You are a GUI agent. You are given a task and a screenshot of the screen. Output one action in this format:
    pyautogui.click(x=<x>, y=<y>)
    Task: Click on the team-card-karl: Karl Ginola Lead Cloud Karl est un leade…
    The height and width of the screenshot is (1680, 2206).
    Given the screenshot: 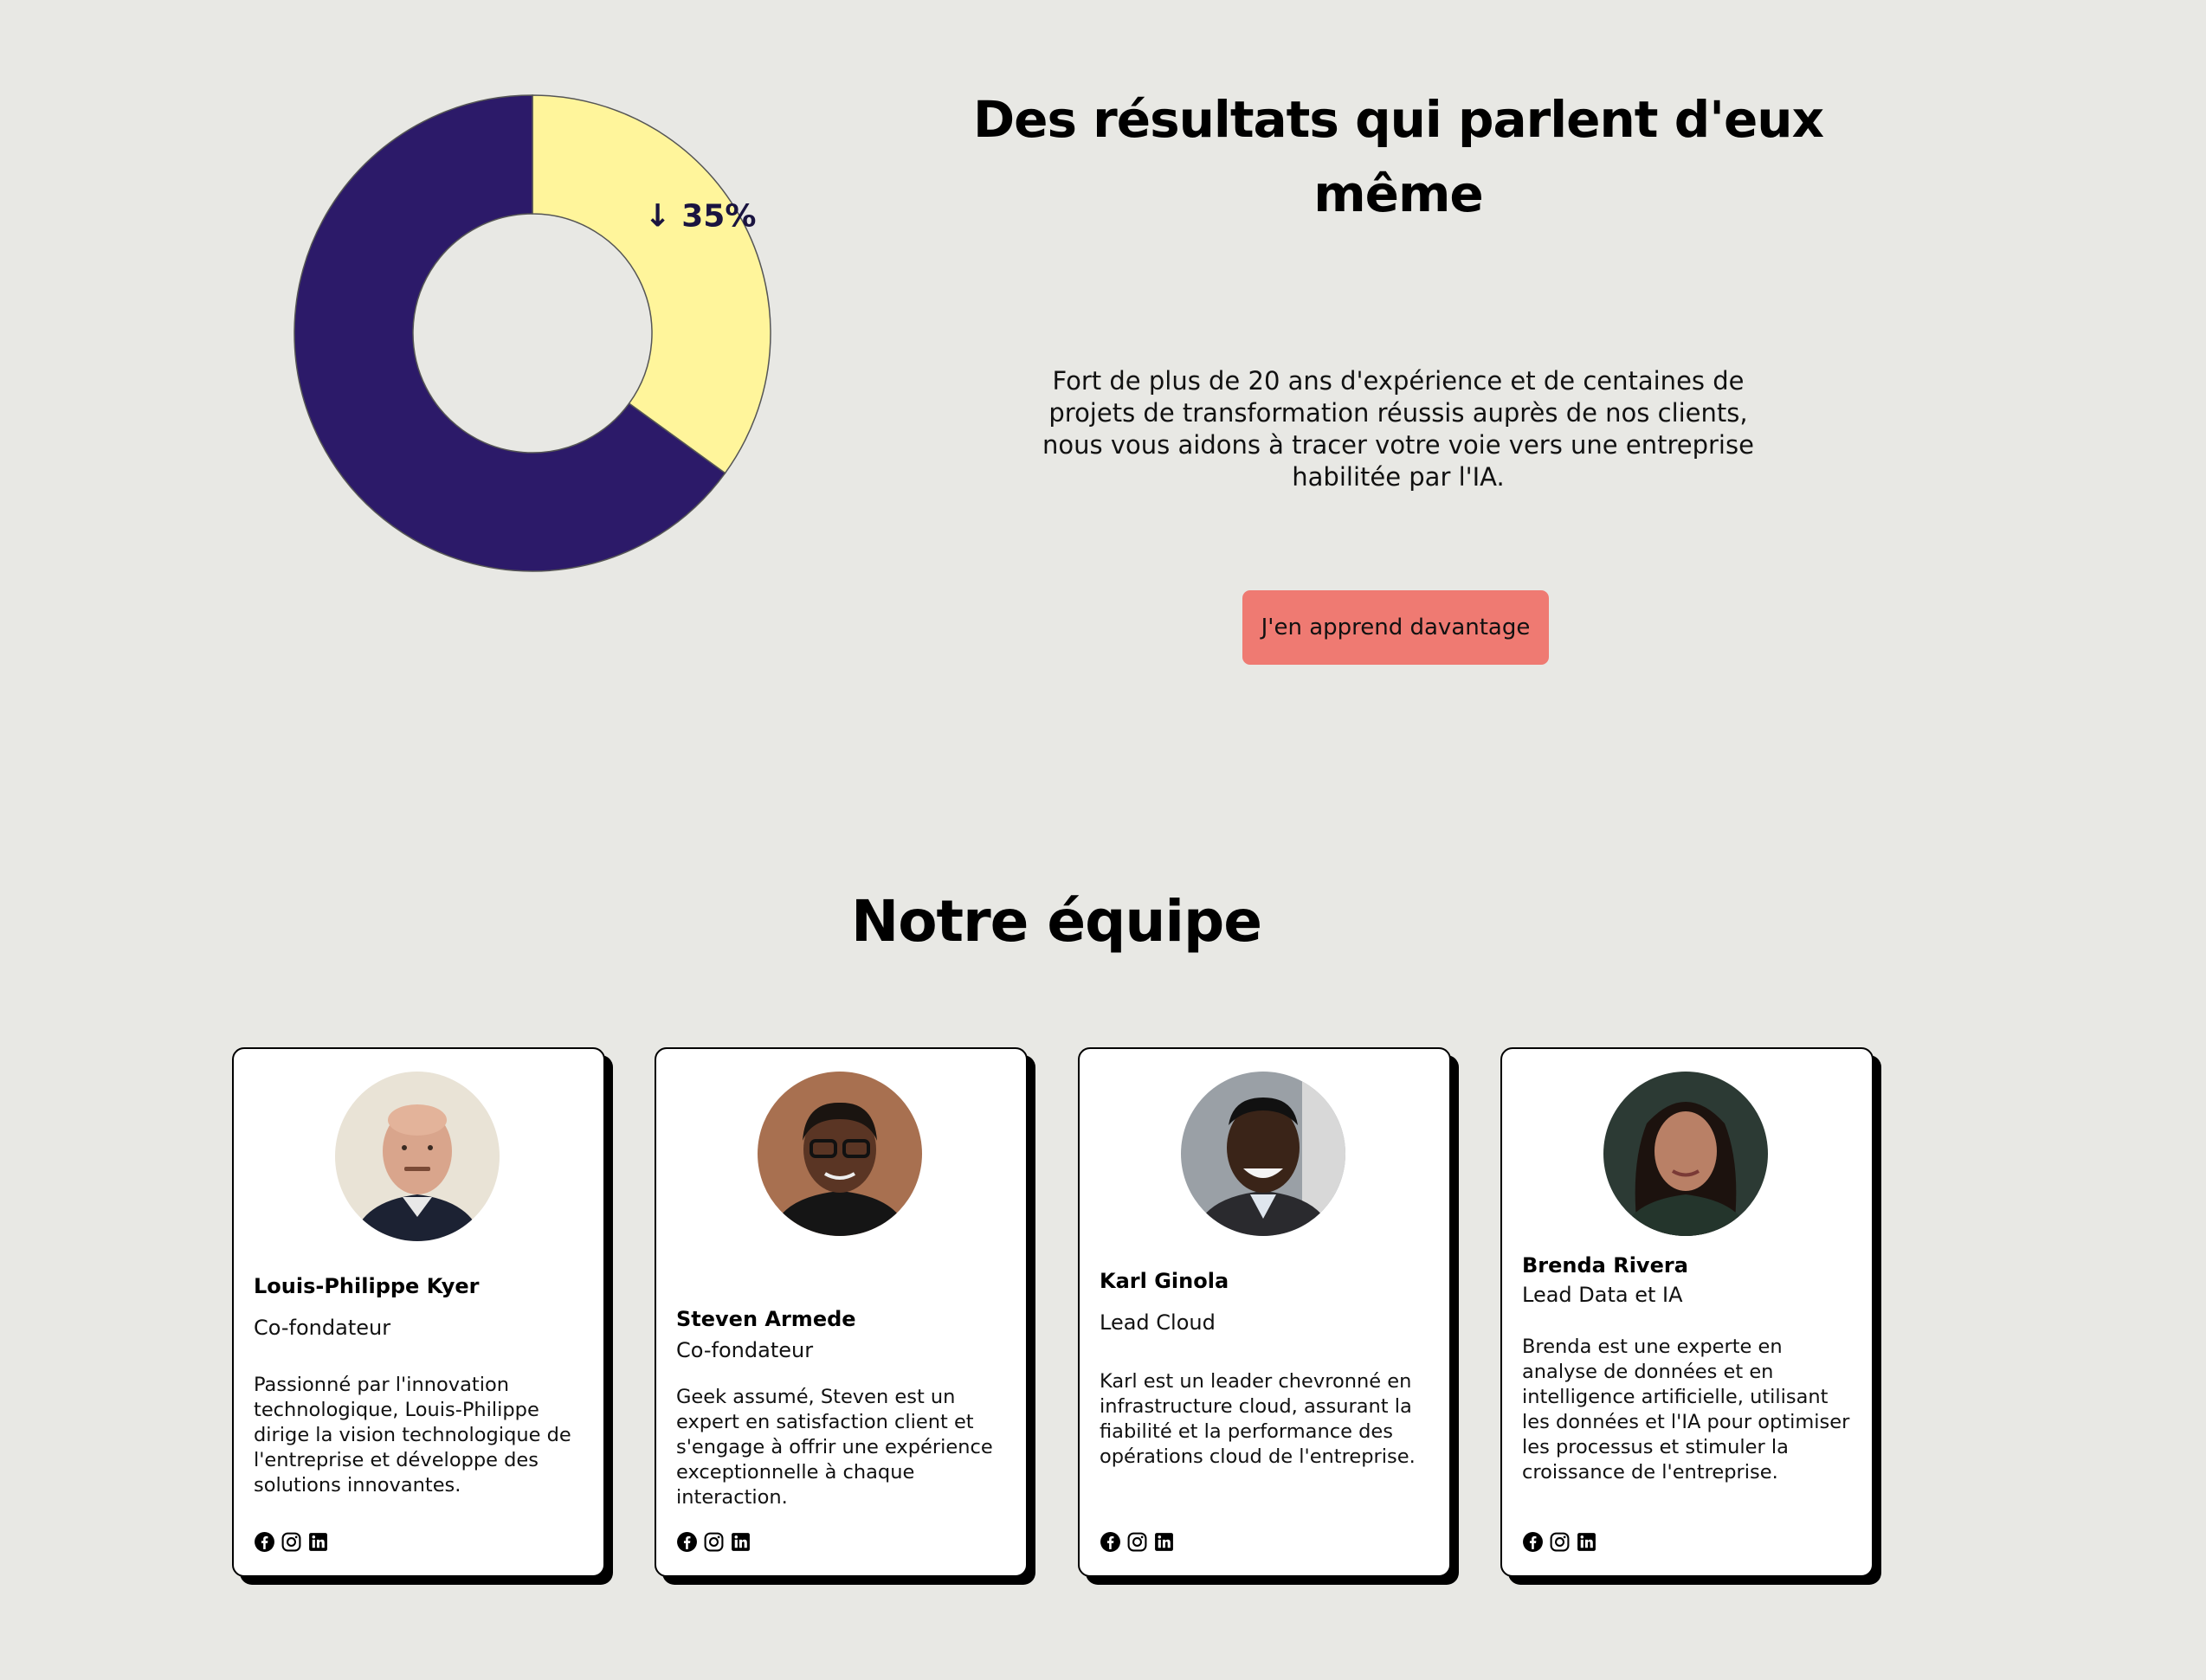 What is the action you would take?
    pyautogui.click(x=1264, y=1312)
    